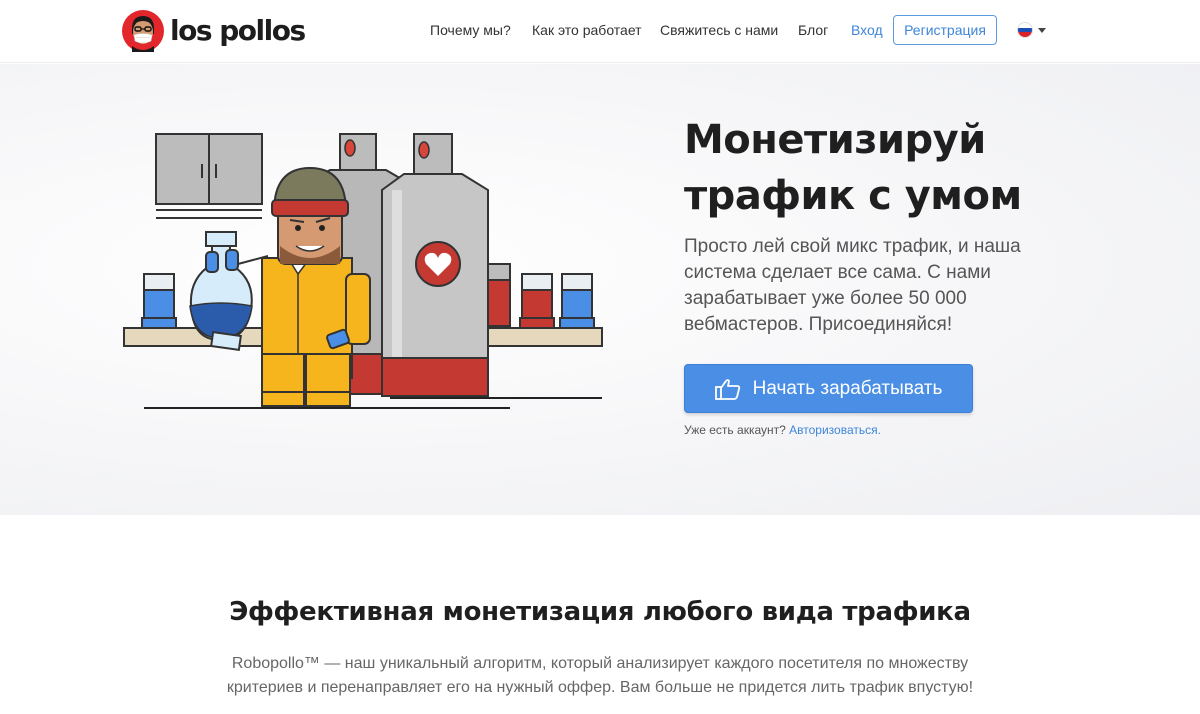  Describe the element at coordinates (847, 388) in the screenshot. I see `start-earning-label: Начать зарабатывать` at that location.